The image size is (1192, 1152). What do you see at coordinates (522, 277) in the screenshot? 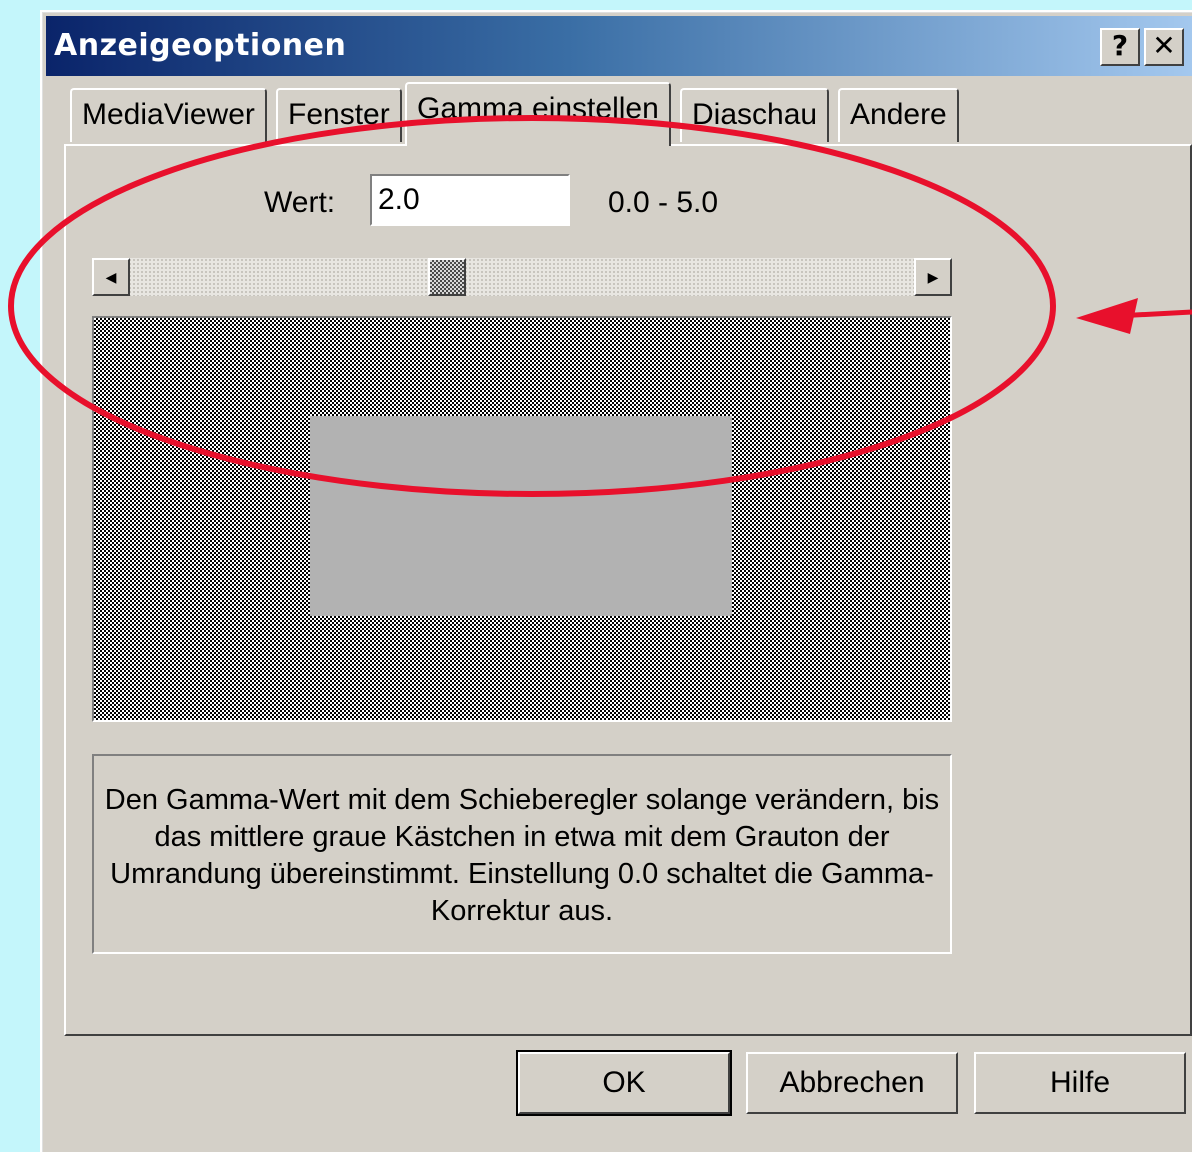
I see `gamma-slider: ◀ ▶` at bounding box center [522, 277].